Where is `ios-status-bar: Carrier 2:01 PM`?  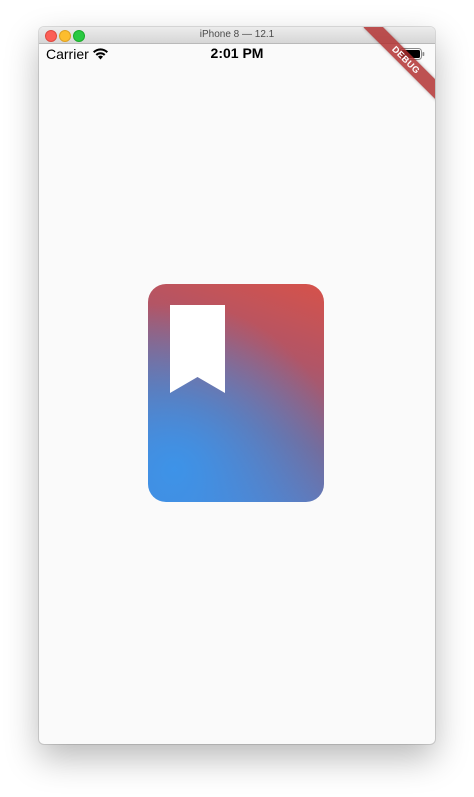
ios-status-bar: Carrier 2:01 PM is located at coordinates (237, 54).